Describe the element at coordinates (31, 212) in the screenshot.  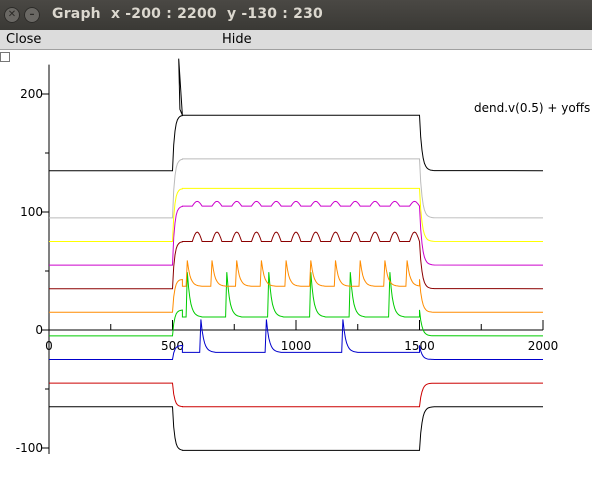
I see `y-tick-label: 100` at that location.